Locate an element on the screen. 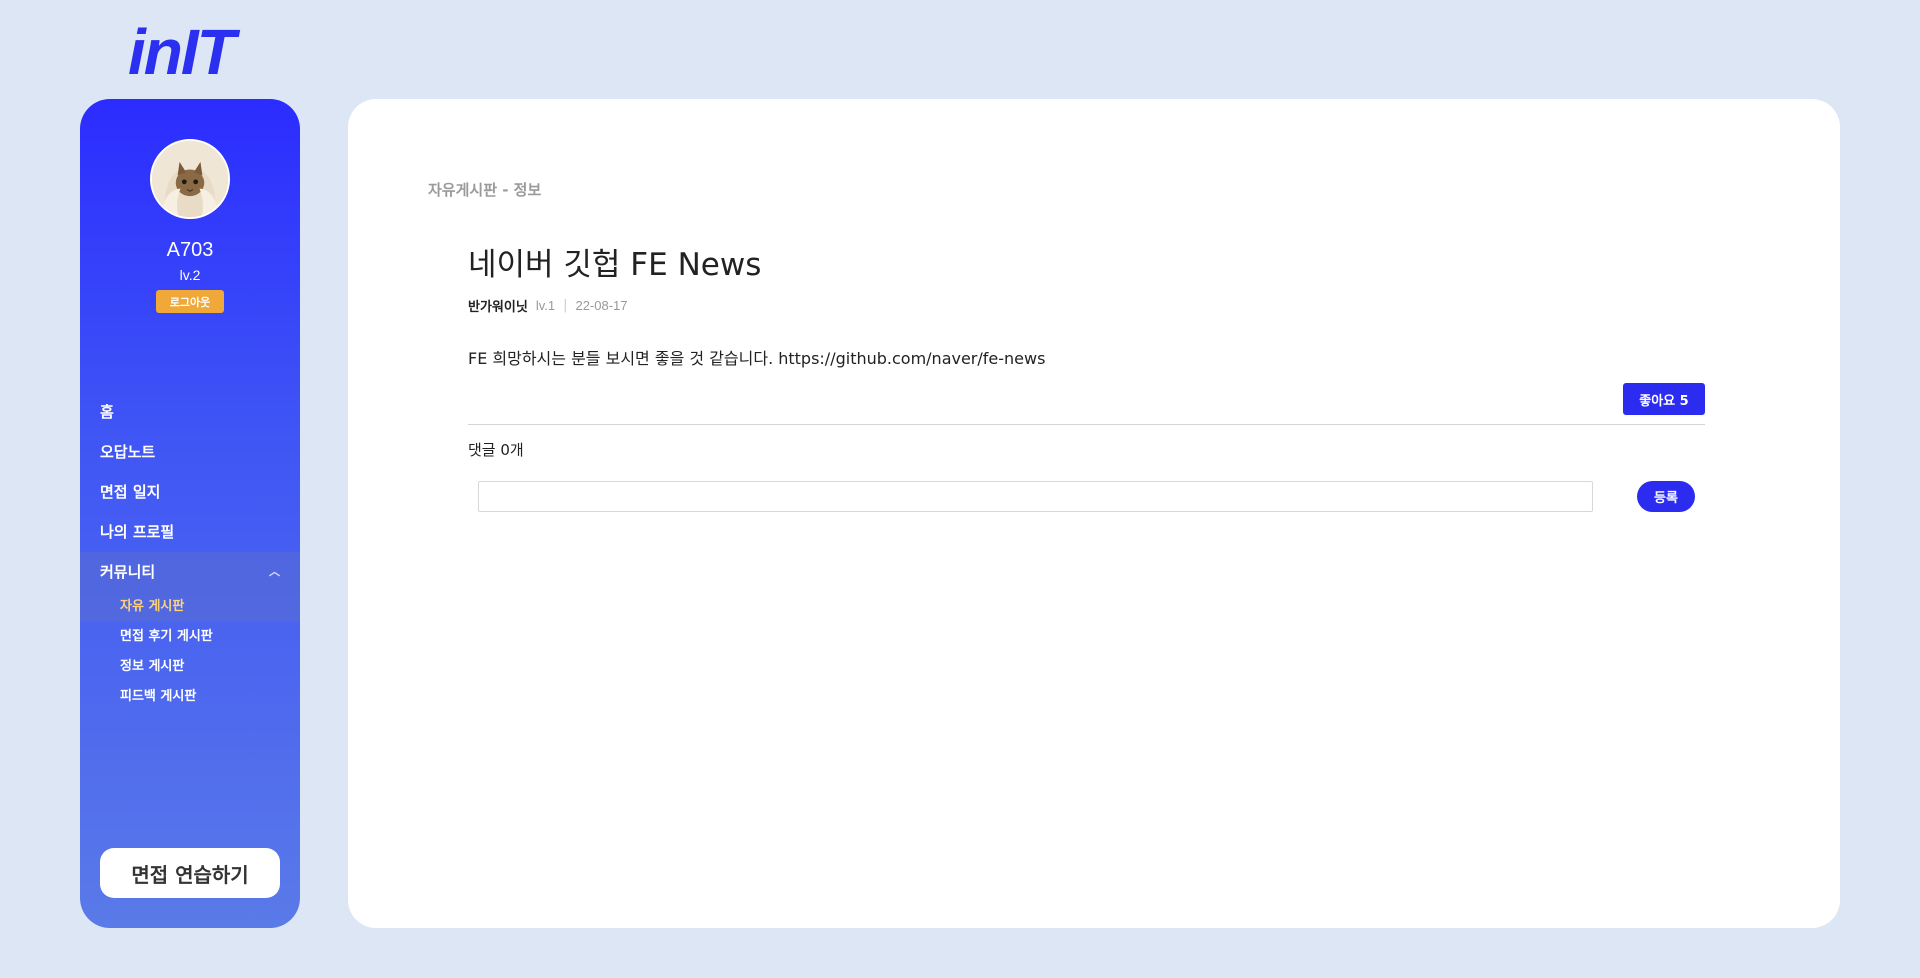 This screenshot has width=1920, height=978. sidebar-item-label: 면접 일지 is located at coordinates (130, 492).